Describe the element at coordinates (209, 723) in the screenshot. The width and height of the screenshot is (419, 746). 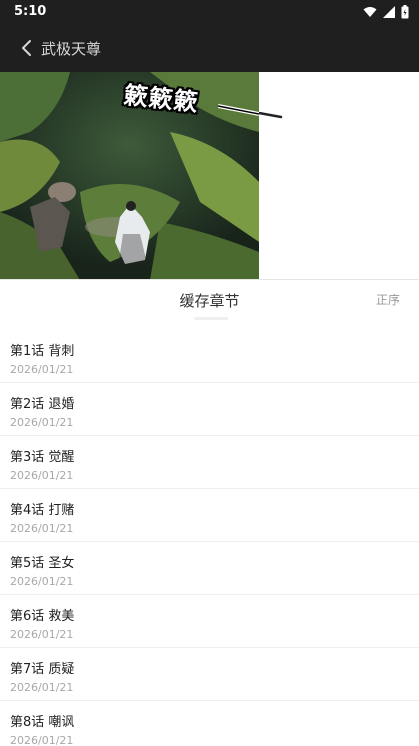
I see `chapter-item: 第8话 嘲讽 2026/01/21` at that location.